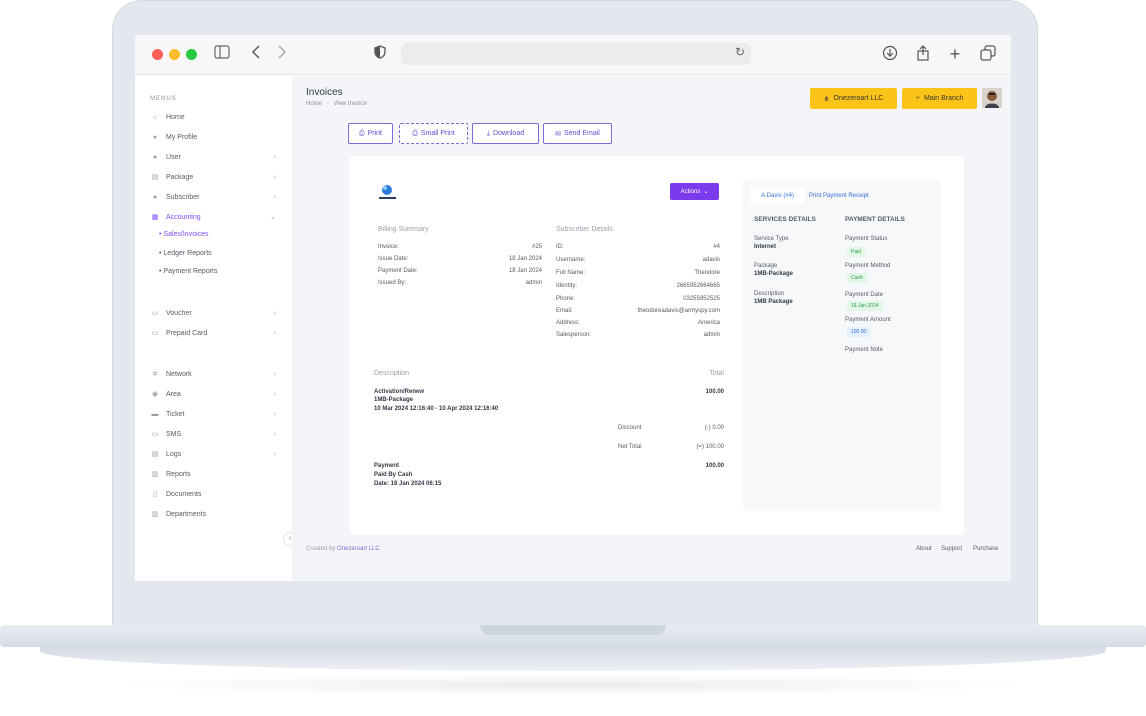 The image size is (1146, 716). Describe the element at coordinates (985, 549) in the screenshot. I see `footer-purchase-link: Purchase` at that location.